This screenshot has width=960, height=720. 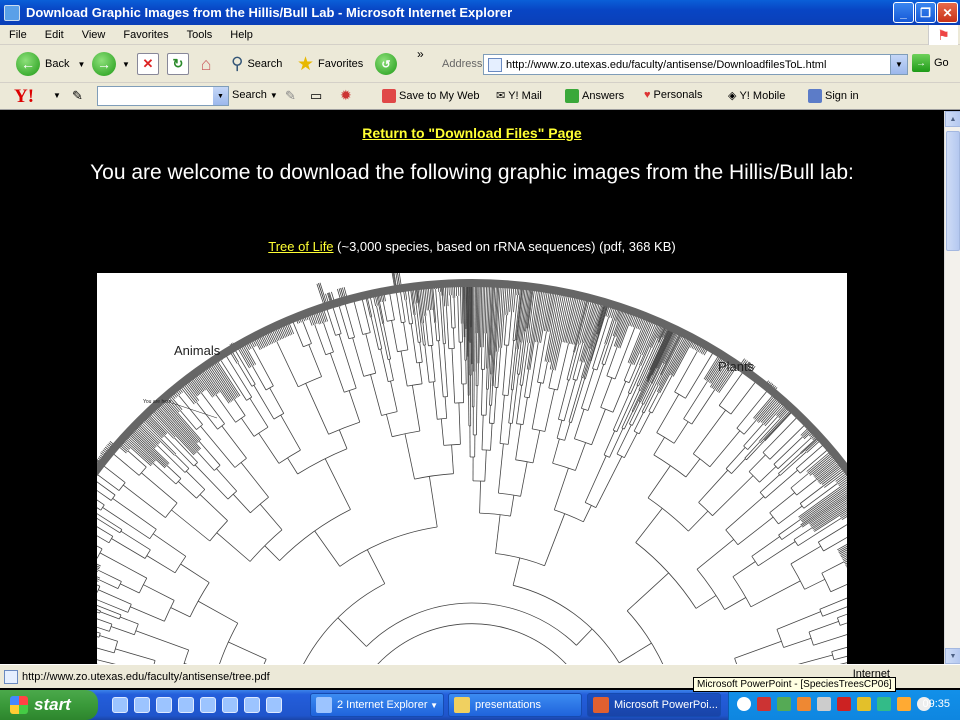 I want to click on pencil-icon: ✎, so click(x=77, y=96).